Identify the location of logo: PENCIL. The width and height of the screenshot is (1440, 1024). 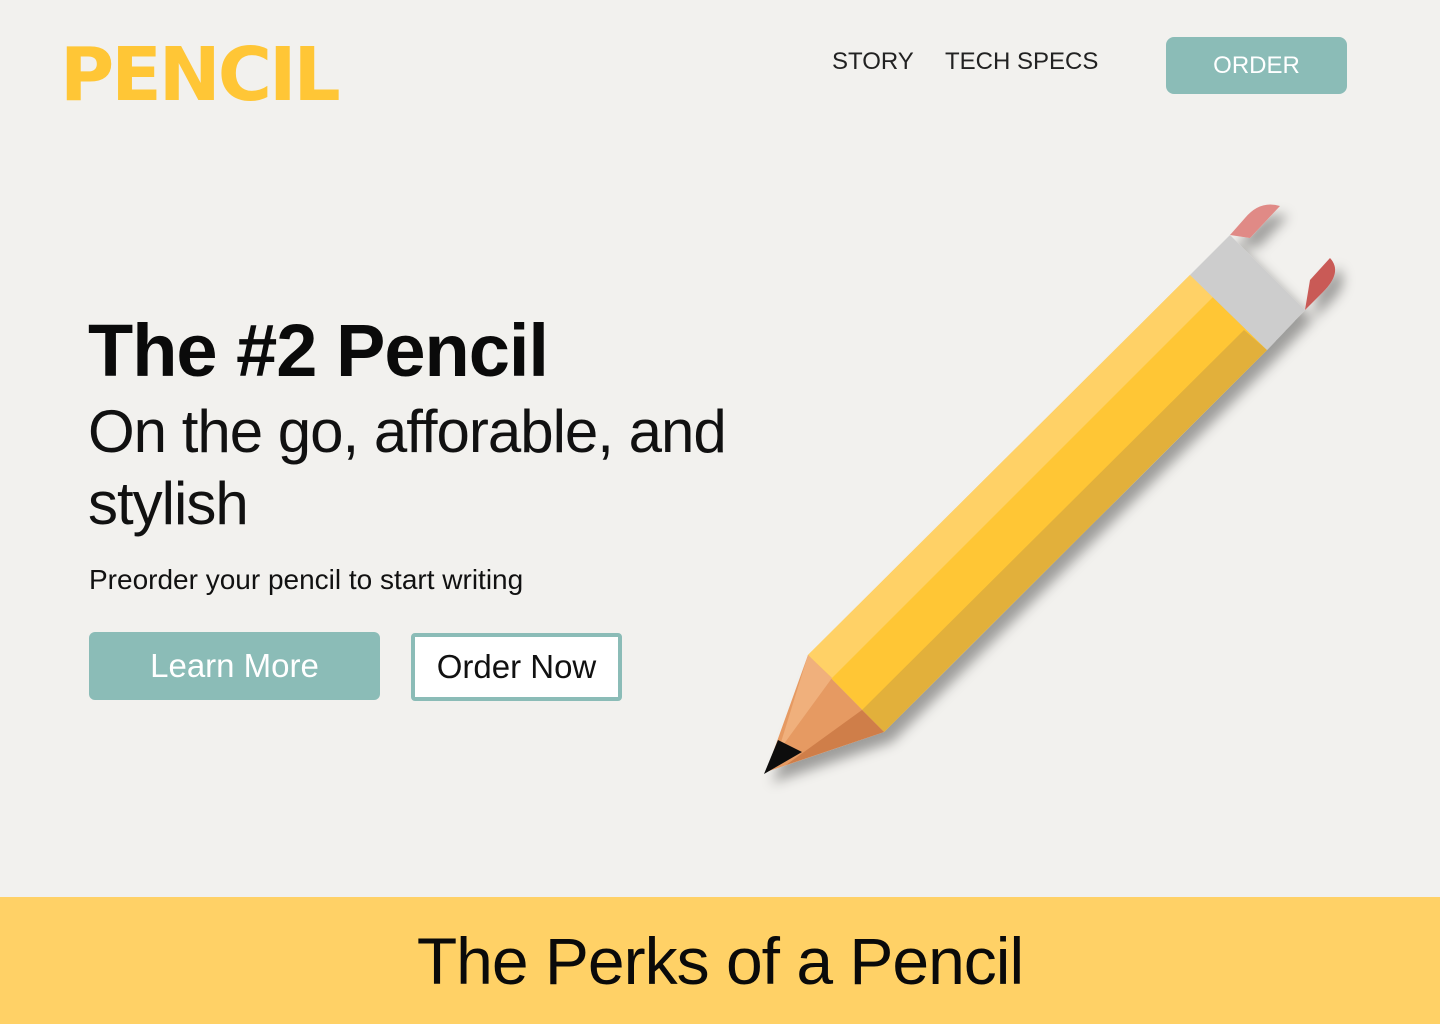
(200, 75).